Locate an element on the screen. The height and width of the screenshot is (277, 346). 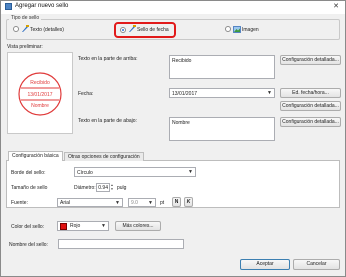
diameter-label: Diámetro: is located at coordinates (85, 188).